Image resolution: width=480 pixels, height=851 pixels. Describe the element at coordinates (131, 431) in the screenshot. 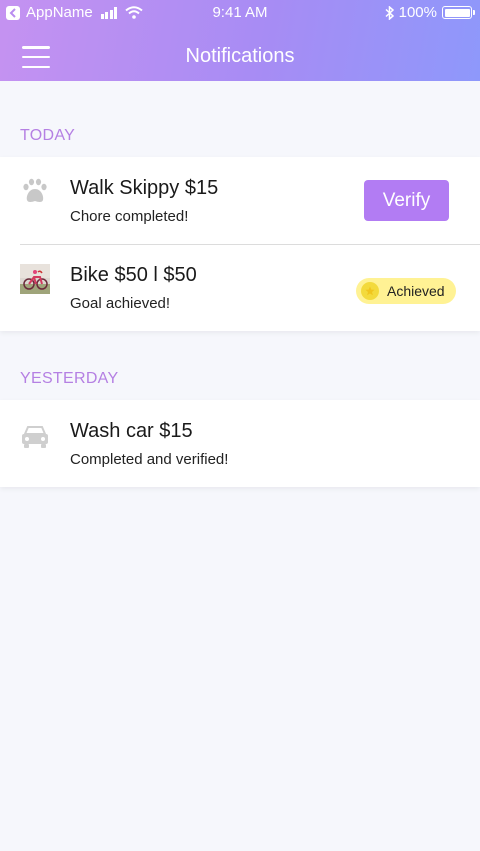

I see `notification-title: Wash car $15` at that location.